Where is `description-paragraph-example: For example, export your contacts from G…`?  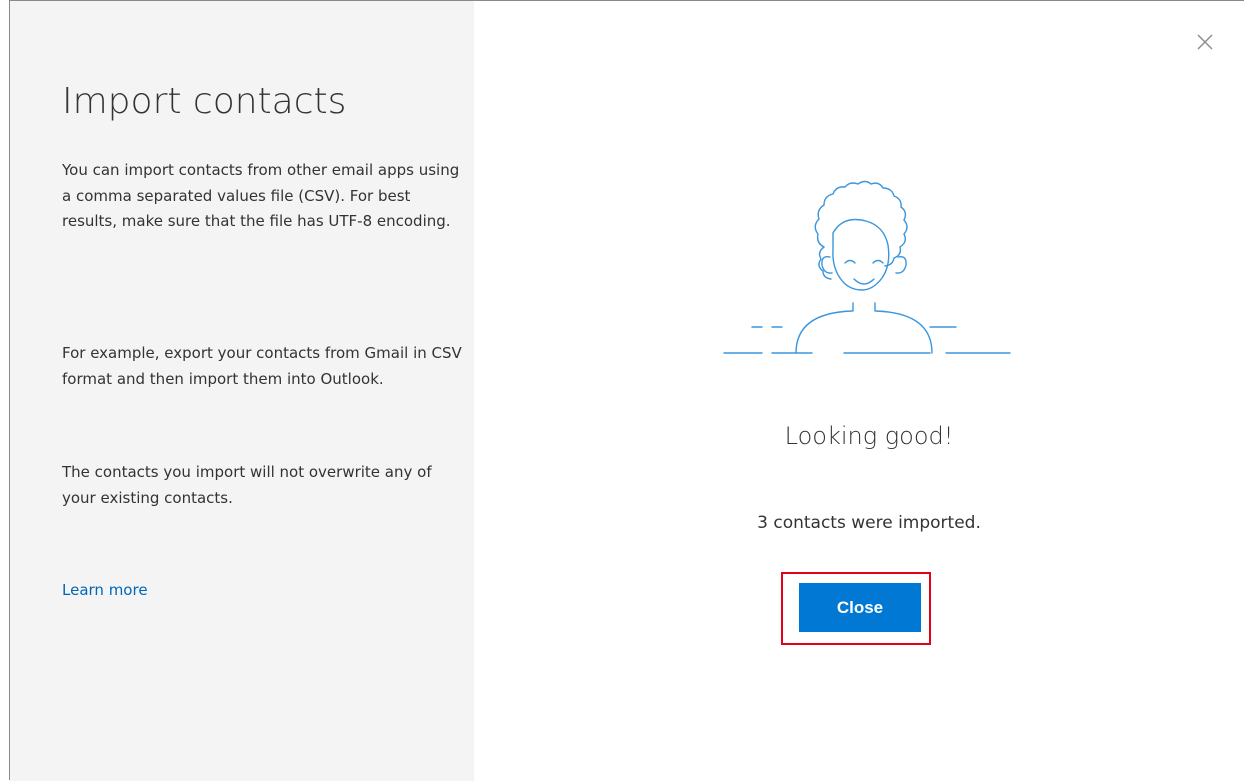 description-paragraph-example: For example, export your contacts from G… is located at coordinates (262, 366).